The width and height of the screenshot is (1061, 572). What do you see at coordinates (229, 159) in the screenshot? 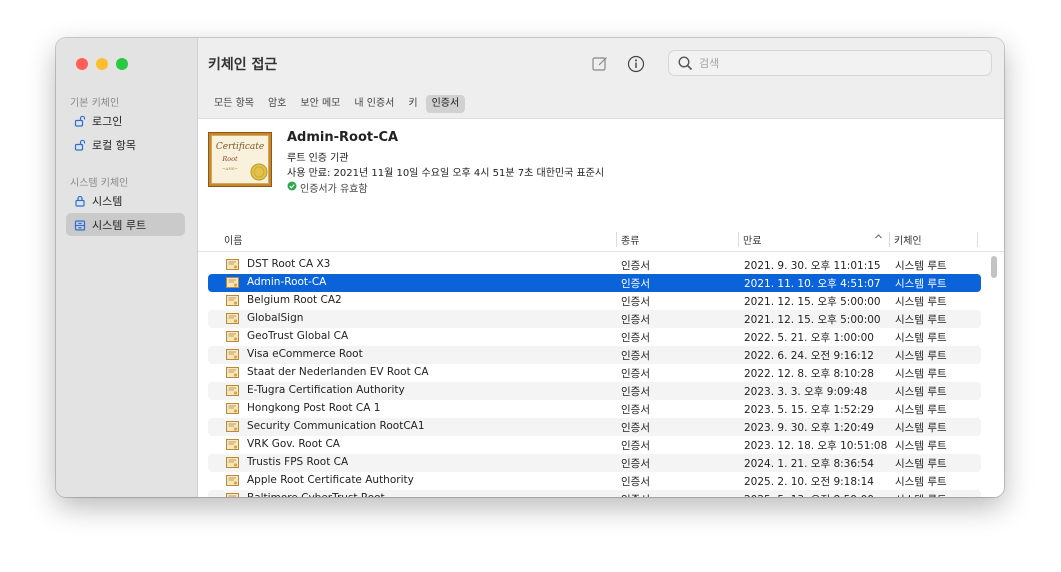
I see `certificate-image-root: Root` at bounding box center [229, 159].